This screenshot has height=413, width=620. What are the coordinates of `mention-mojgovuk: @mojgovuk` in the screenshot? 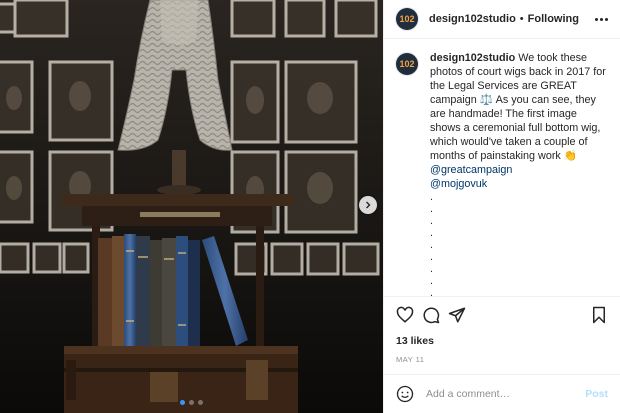 It's located at (458, 184).